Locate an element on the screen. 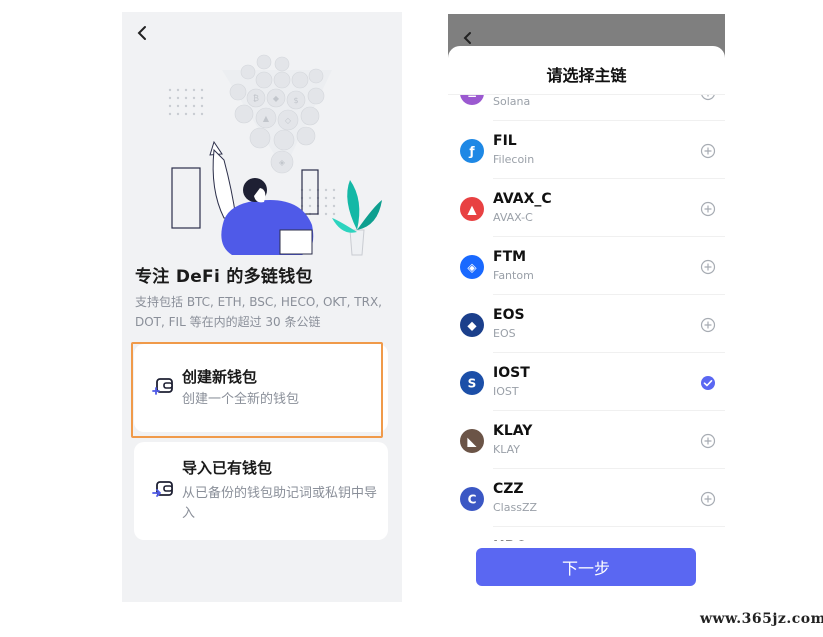 The height and width of the screenshot is (637, 823). chain-symbol: HBC is located at coordinates (509, 540).